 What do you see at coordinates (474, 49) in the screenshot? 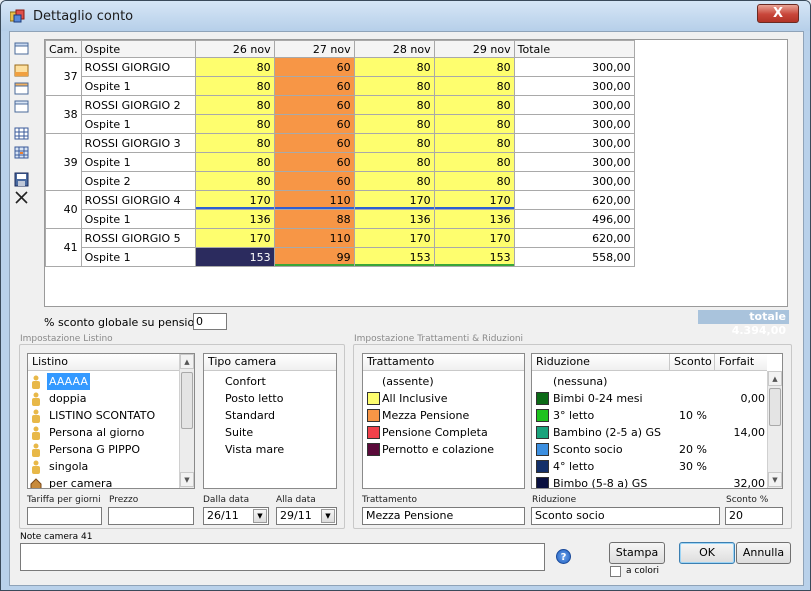
I see `col-header-day4: 29 nov` at bounding box center [474, 49].